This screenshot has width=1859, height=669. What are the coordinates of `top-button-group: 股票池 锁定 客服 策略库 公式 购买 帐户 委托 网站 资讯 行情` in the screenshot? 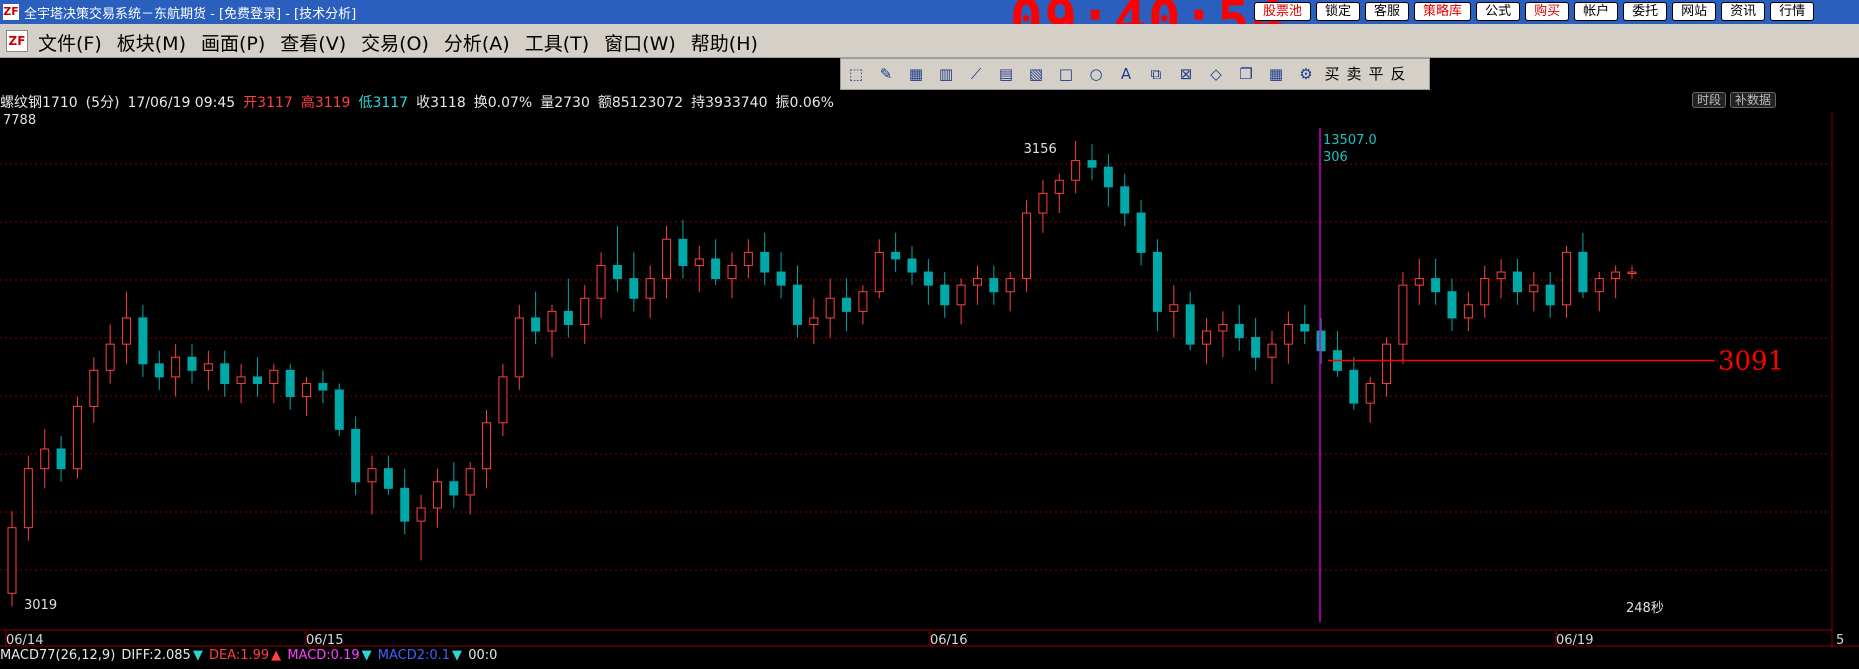 It's located at (1536, 12).